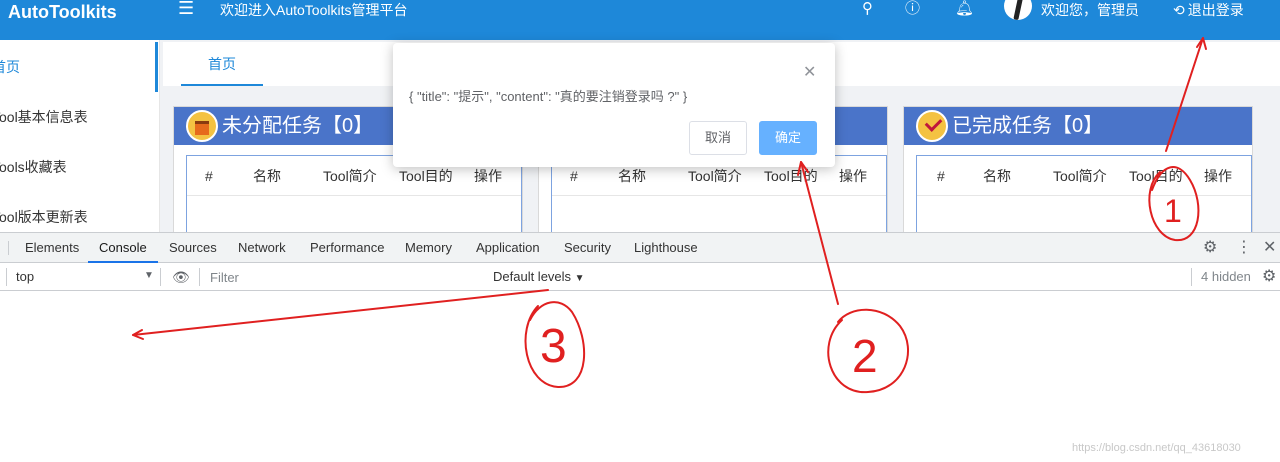  Describe the element at coordinates (347, 248) in the screenshot. I see `tab-performance: Performance` at that location.